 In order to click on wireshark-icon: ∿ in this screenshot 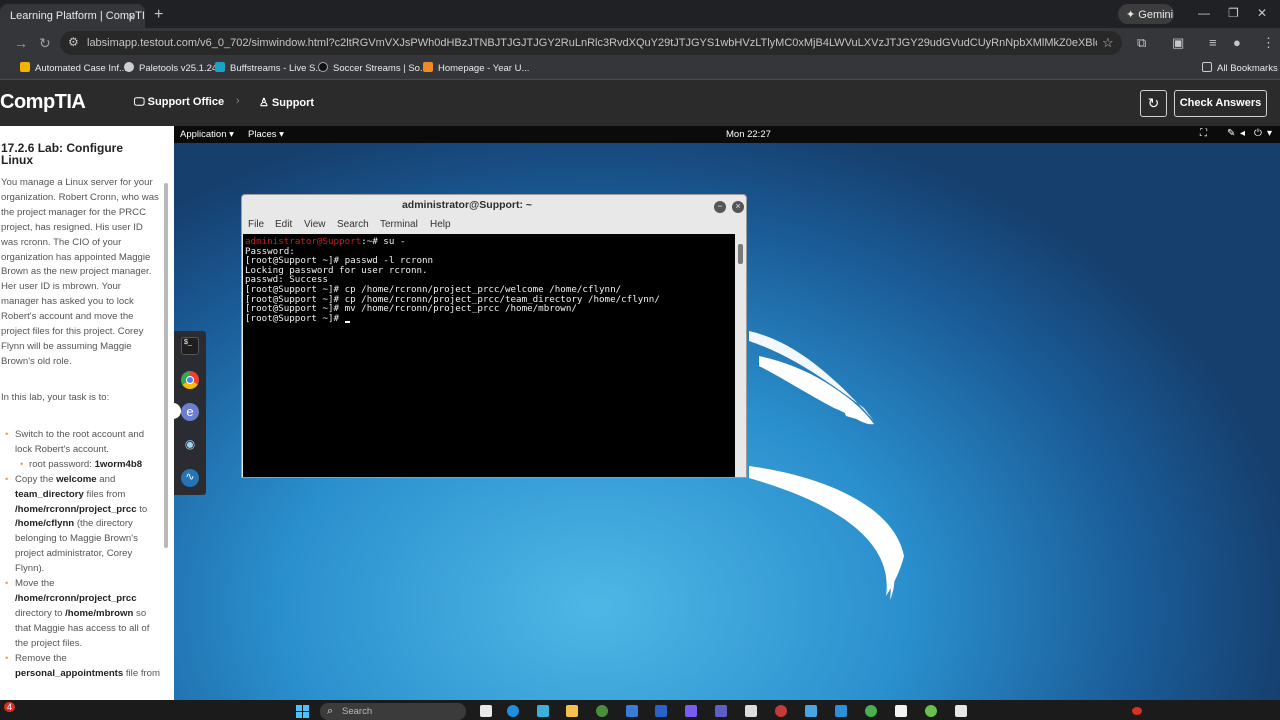, I will do `click(190, 478)`.